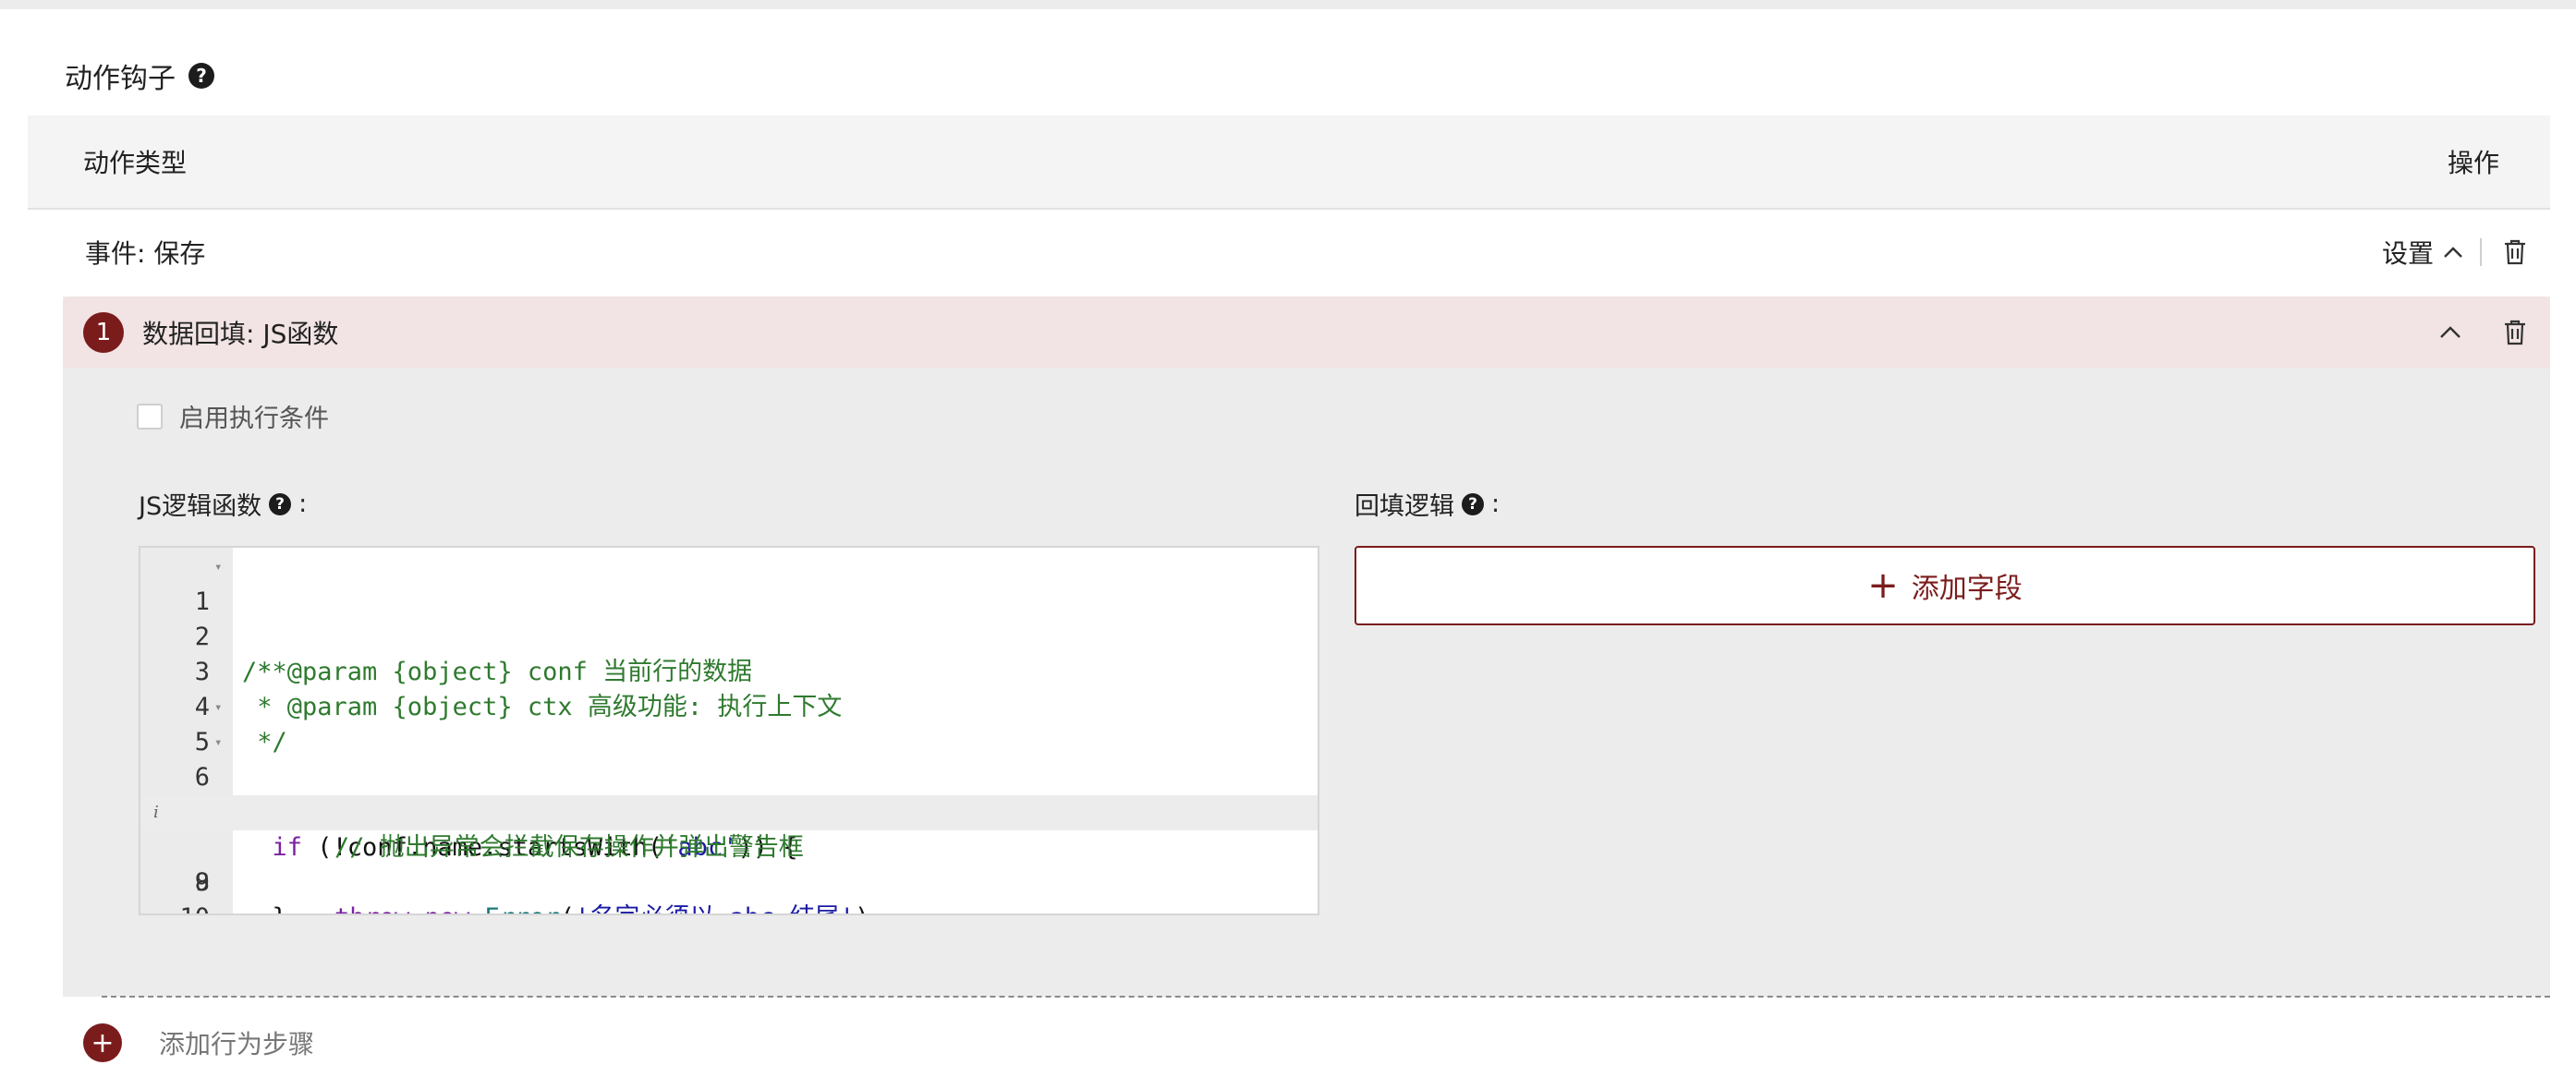 The height and width of the screenshot is (1077, 2576). Describe the element at coordinates (1883, 585) in the screenshot. I see `plus-icon: +` at that location.